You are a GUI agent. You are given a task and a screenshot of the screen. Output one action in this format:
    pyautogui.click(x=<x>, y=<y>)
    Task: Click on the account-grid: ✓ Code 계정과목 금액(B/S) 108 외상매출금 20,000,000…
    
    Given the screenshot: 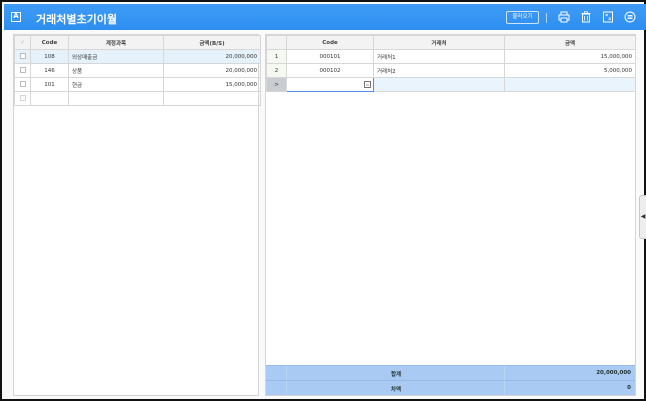 What is the action you would take?
    pyautogui.click(x=137, y=70)
    